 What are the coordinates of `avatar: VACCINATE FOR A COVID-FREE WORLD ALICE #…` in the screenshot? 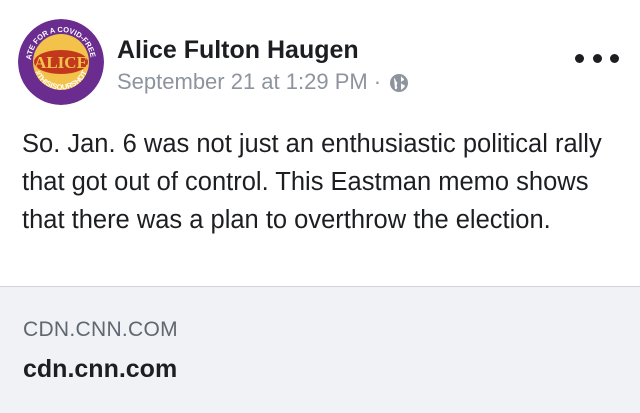 It's located at (61, 62).